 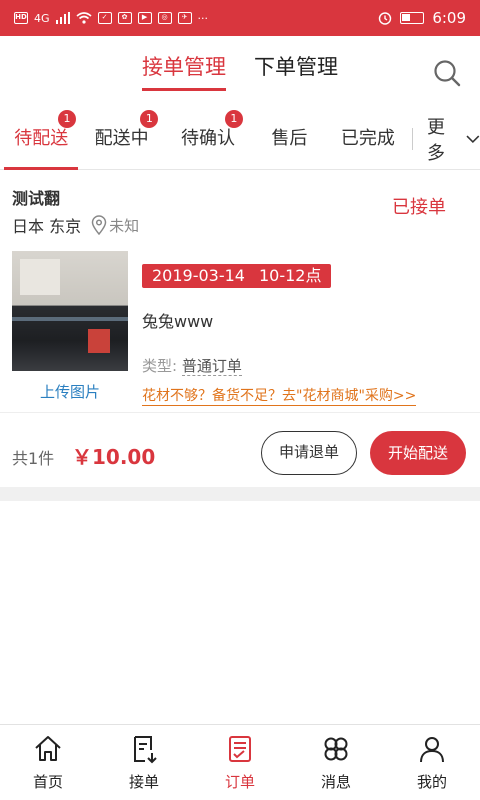 I want to click on status-tab-label: 配送中, so click(x=121, y=138).